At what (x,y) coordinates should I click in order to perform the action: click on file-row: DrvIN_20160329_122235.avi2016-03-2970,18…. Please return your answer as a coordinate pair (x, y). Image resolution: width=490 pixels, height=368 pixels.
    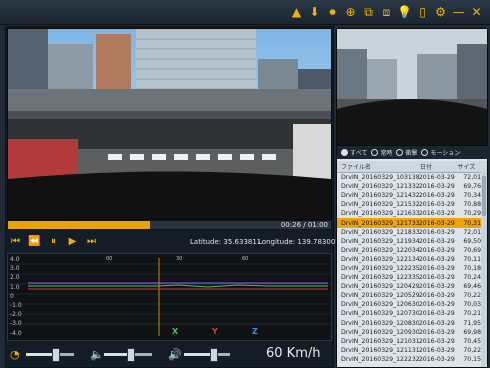
    Looking at the image, I should click on (412, 268).